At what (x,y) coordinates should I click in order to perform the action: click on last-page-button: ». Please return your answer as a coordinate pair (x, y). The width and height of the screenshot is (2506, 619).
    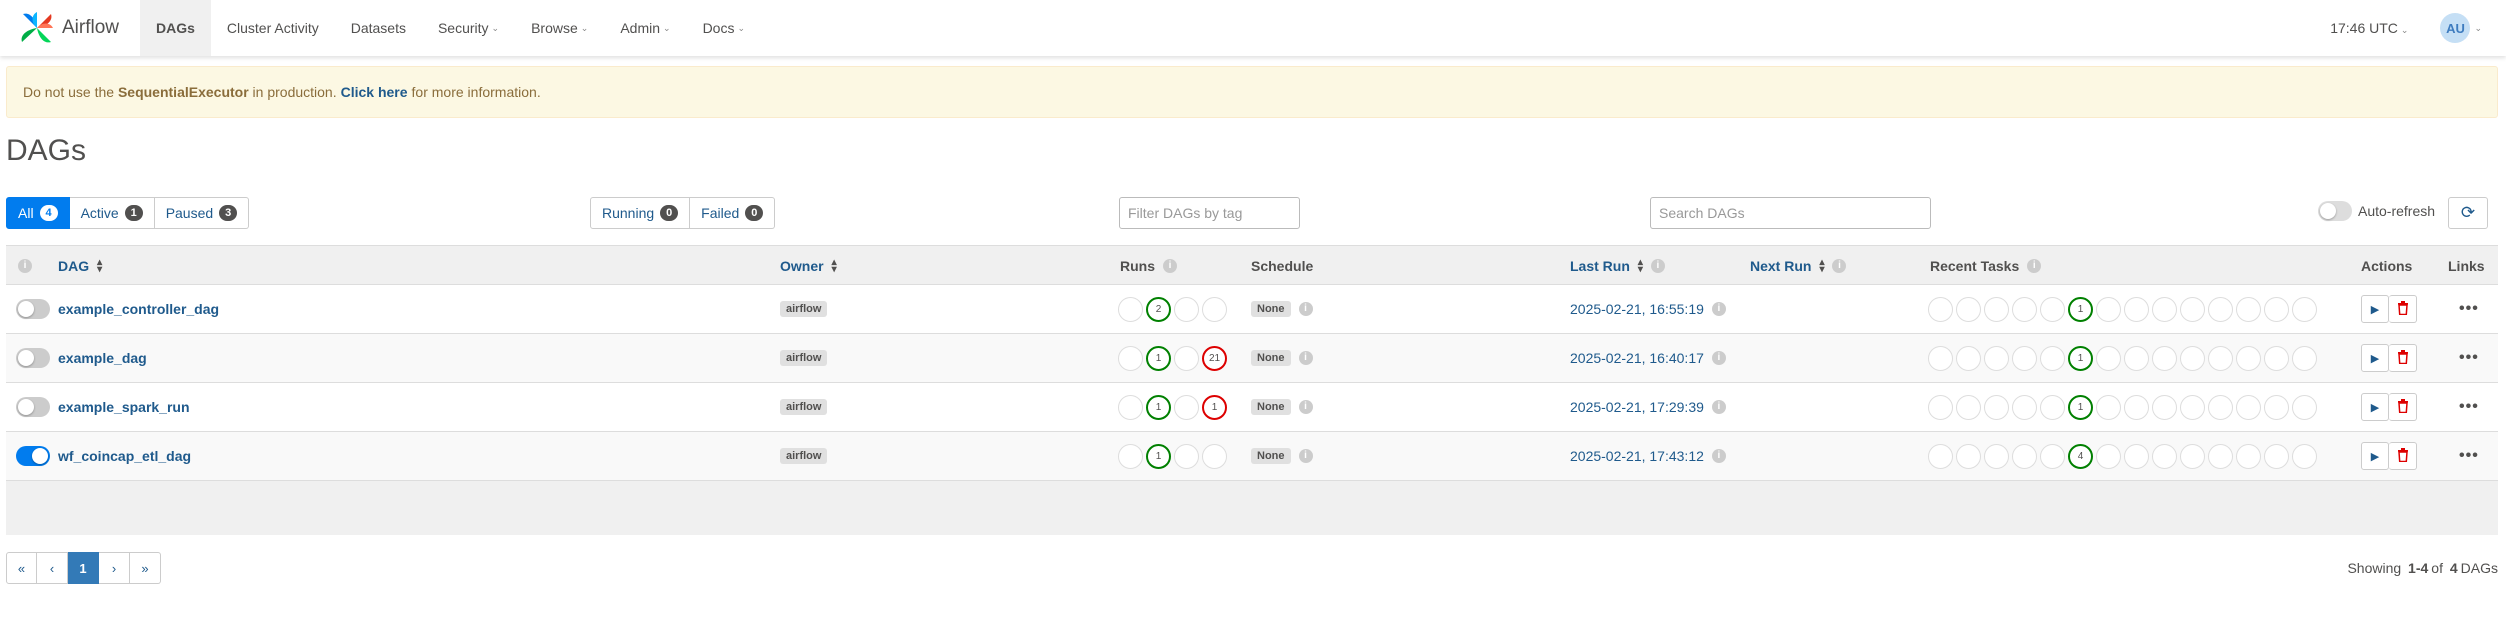
    Looking at the image, I should click on (145, 568).